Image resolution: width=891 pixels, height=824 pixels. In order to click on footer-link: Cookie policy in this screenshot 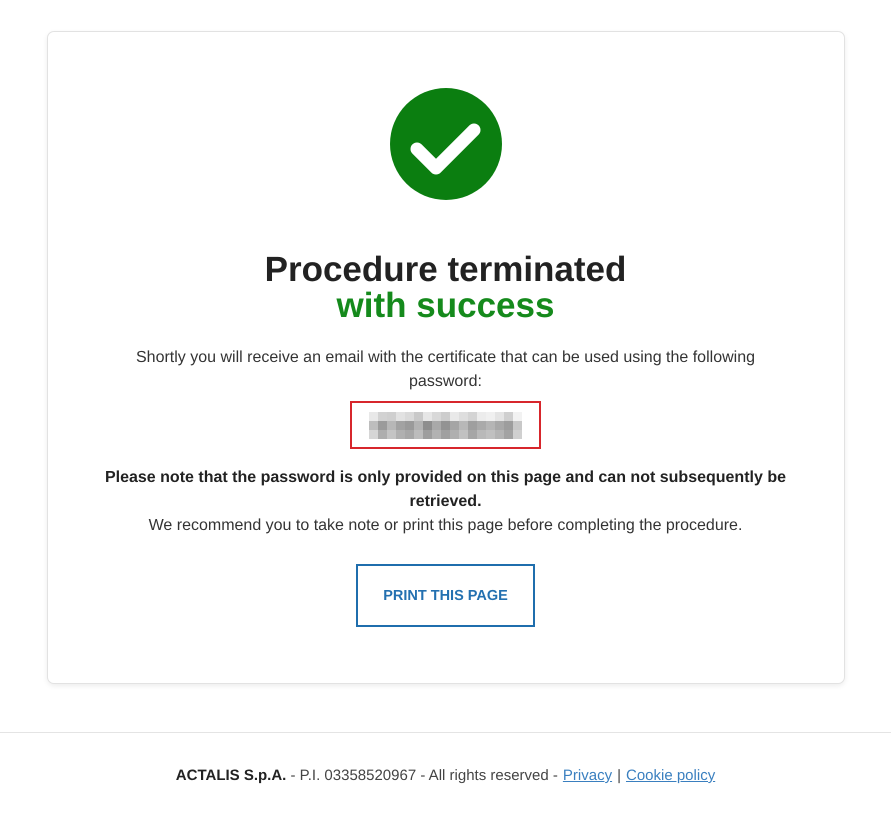, I will do `click(671, 776)`.